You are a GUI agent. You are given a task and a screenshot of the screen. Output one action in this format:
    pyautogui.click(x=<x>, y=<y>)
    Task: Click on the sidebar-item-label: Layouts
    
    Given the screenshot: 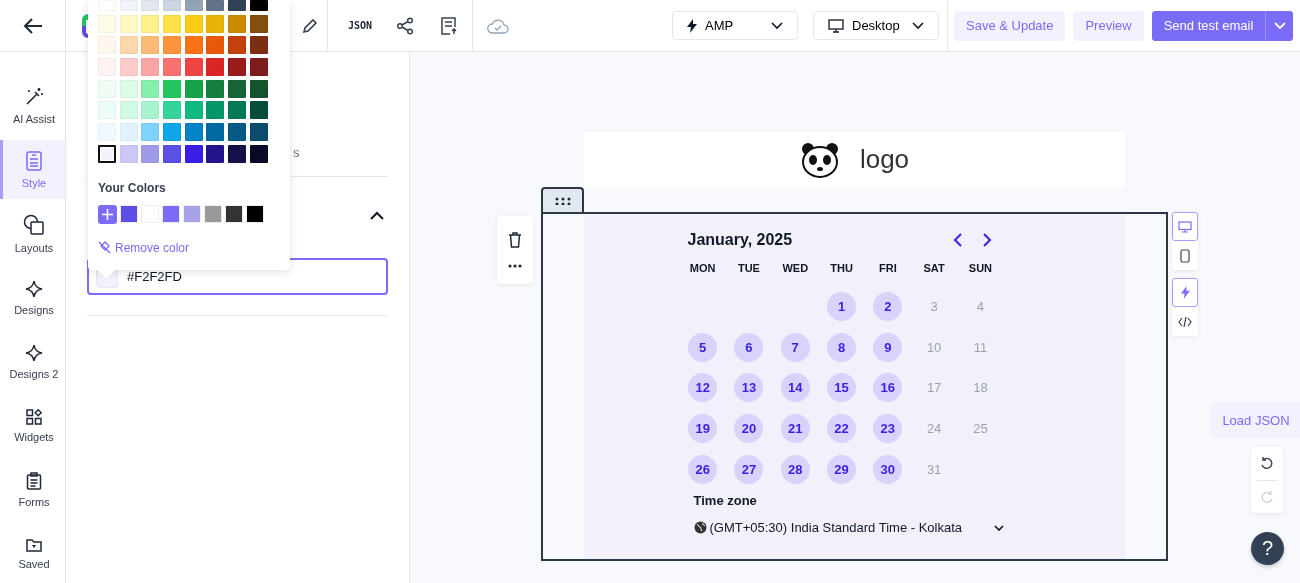 What is the action you would take?
    pyautogui.click(x=34, y=247)
    